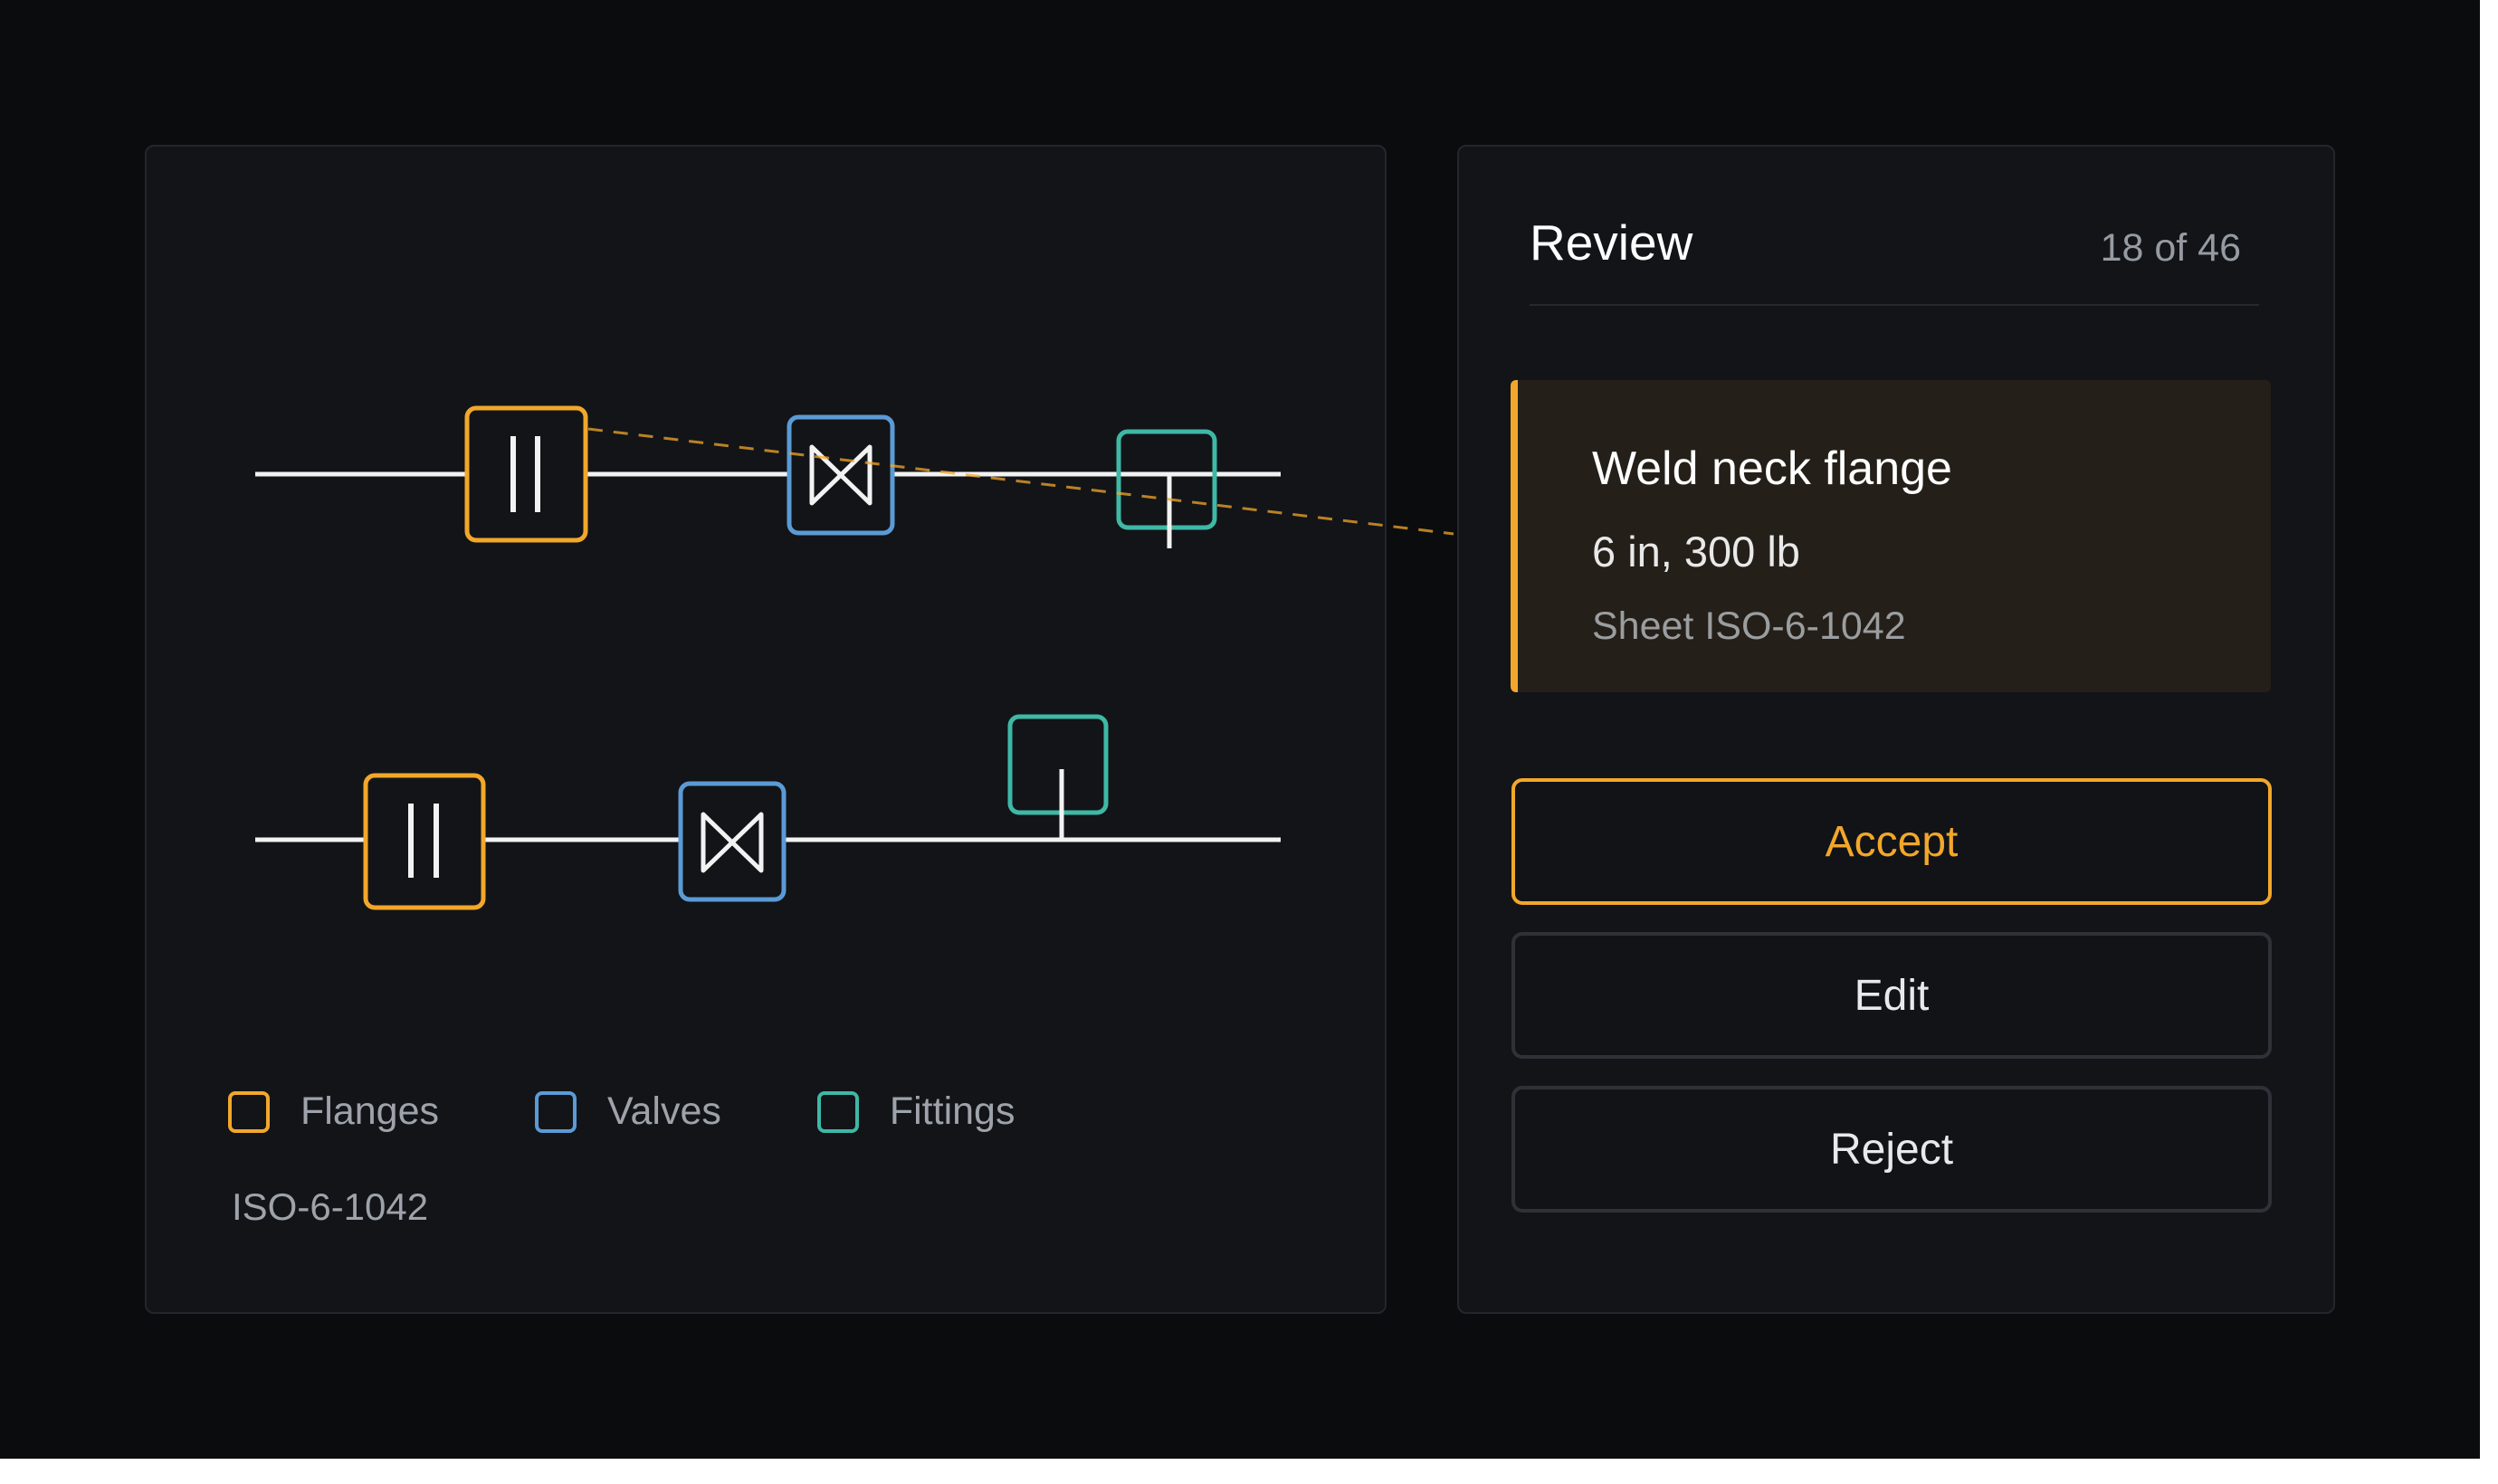 The image size is (2498, 1484). Describe the element at coordinates (330, 1206) in the screenshot. I see `sheet-id: ISO-6-1042` at that location.